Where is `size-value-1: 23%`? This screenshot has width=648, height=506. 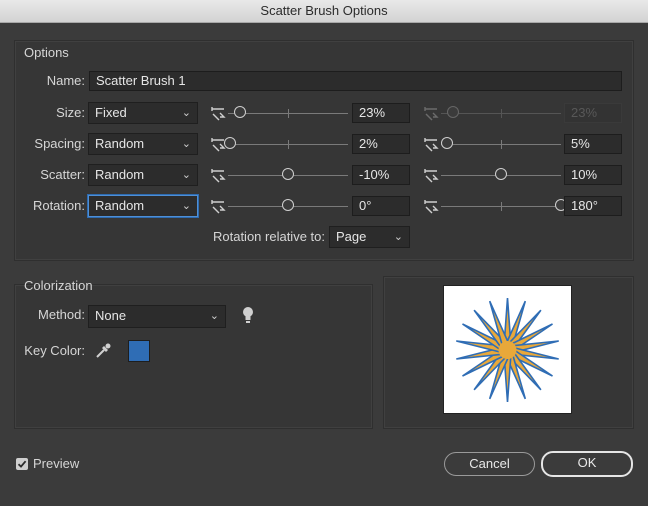 size-value-1: 23% is located at coordinates (381, 113).